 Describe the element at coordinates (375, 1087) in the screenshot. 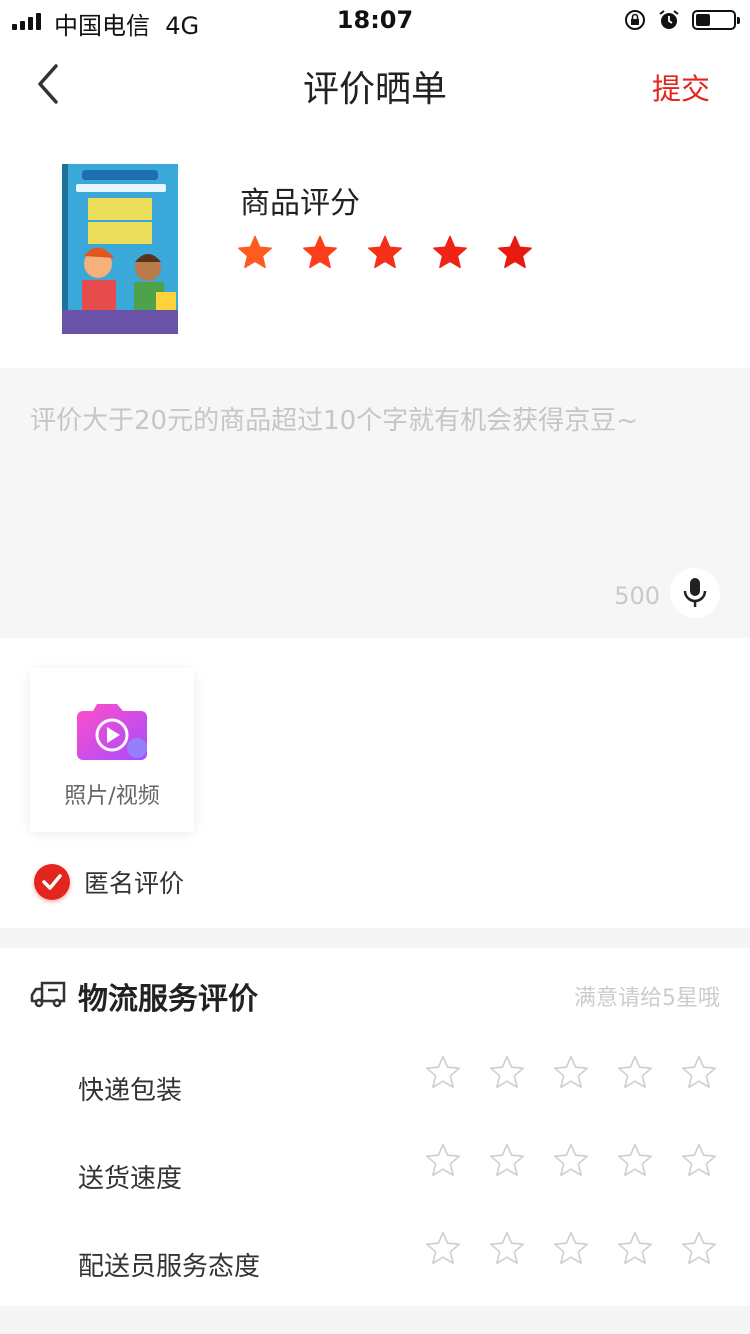

I see `rating-row-packaging: 快递包装` at that location.